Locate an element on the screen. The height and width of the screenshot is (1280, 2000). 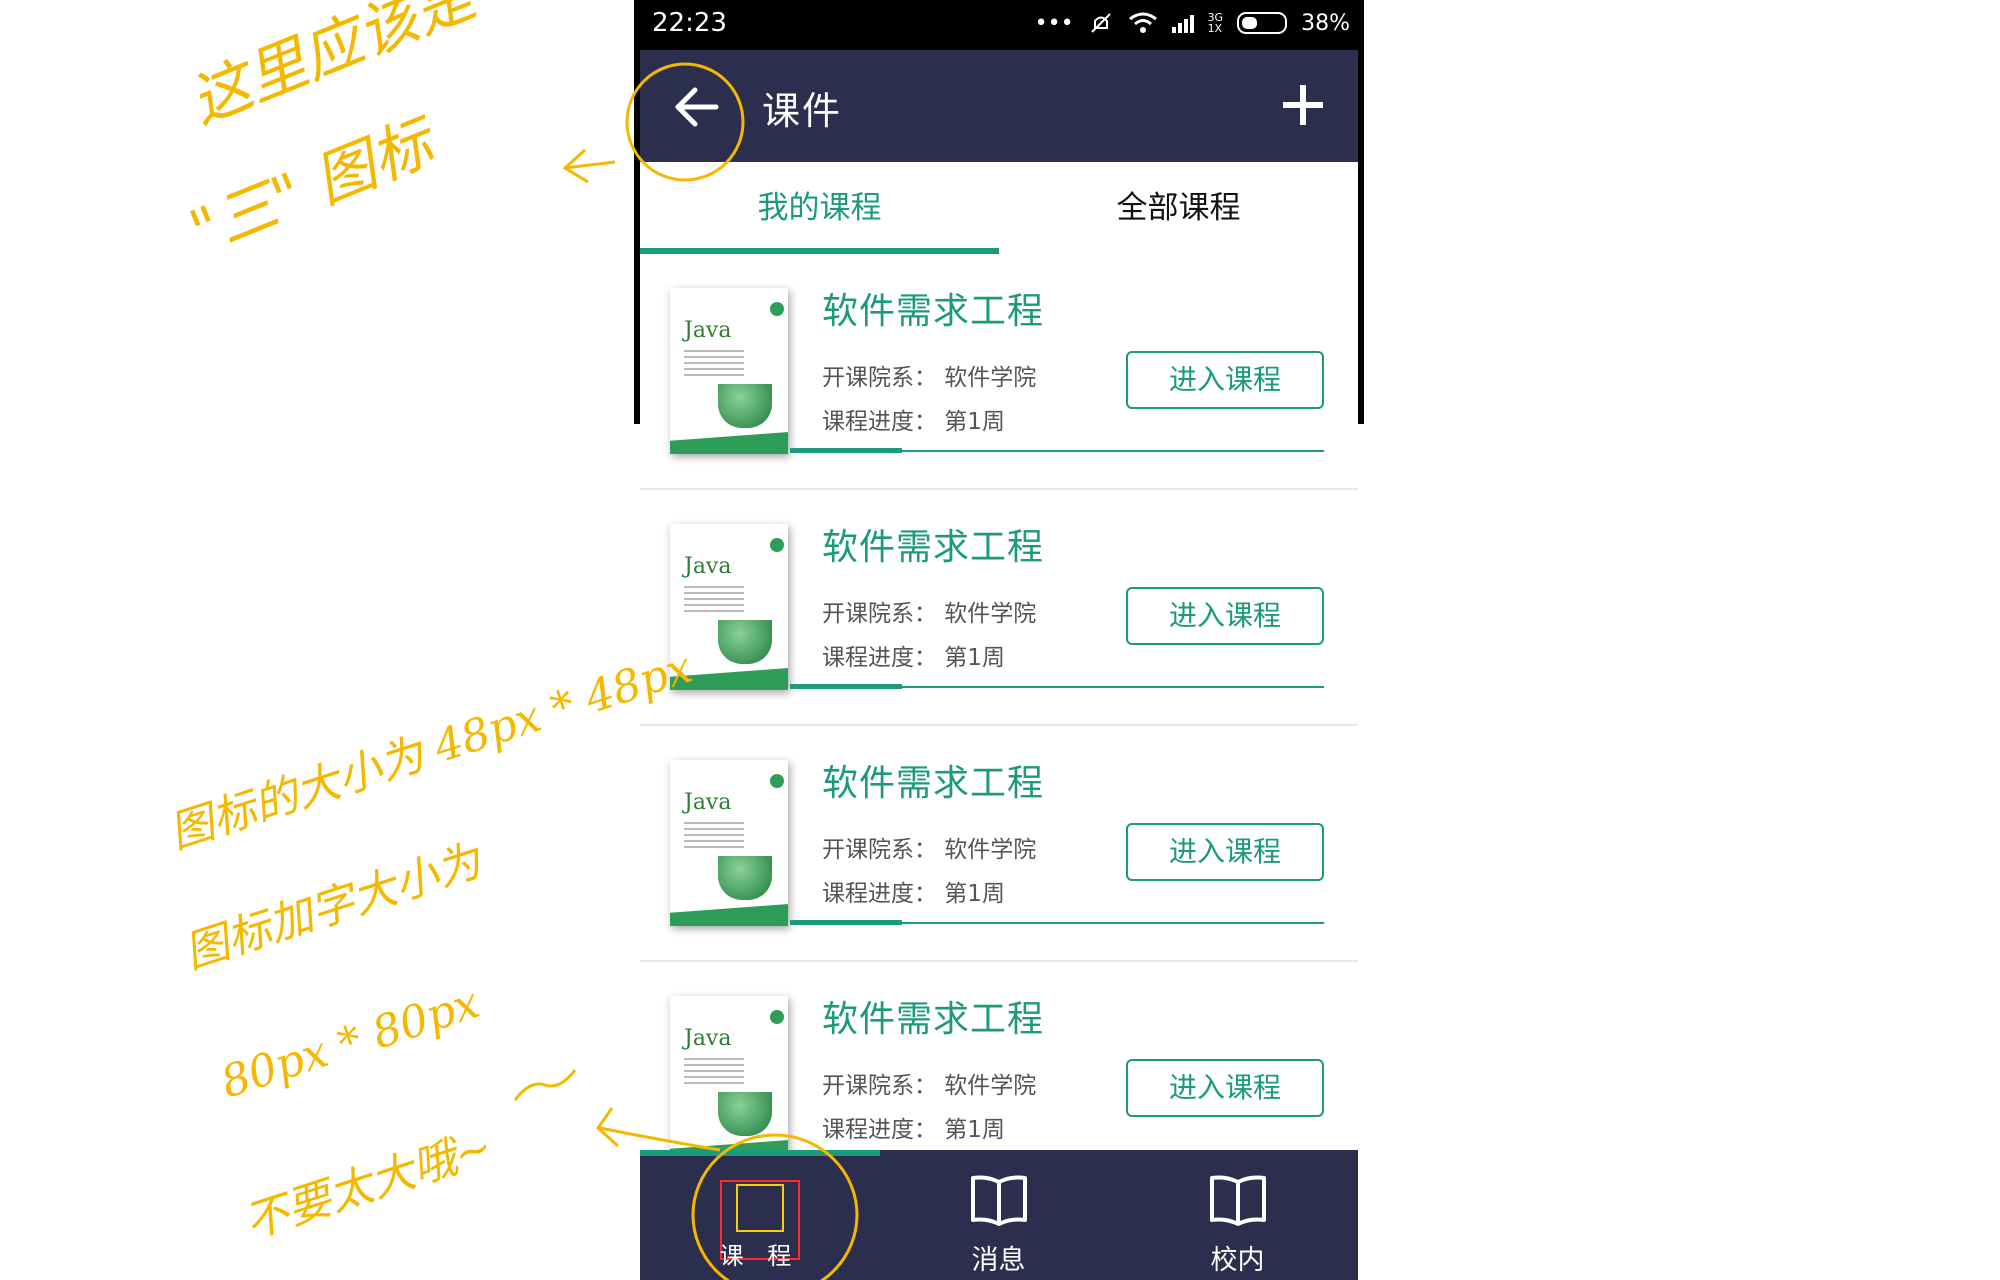
back-button is located at coordinates (697, 107).